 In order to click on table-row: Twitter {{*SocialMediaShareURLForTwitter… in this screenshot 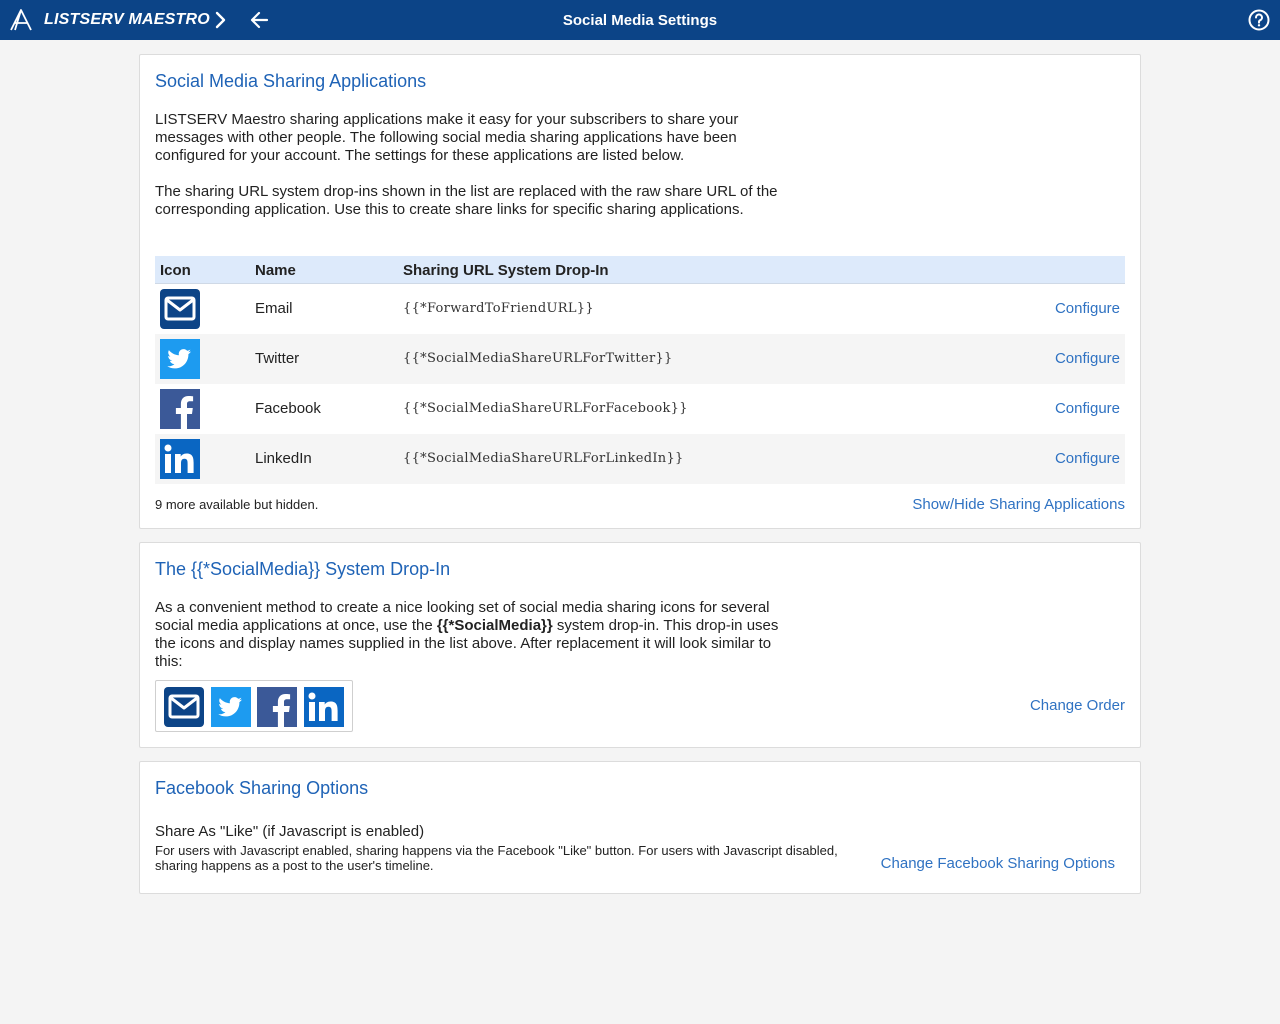, I will do `click(640, 359)`.